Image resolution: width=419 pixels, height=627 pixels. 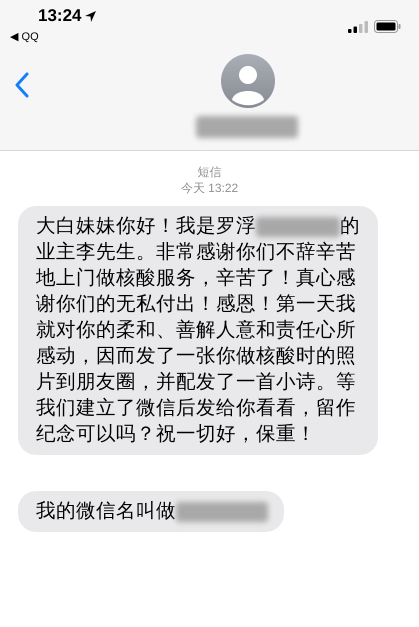 What do you see at coordinates (209, 188) in the screenshot?
I see `message-timestamp: 今天 13:22` at bounding box center [209, 188].